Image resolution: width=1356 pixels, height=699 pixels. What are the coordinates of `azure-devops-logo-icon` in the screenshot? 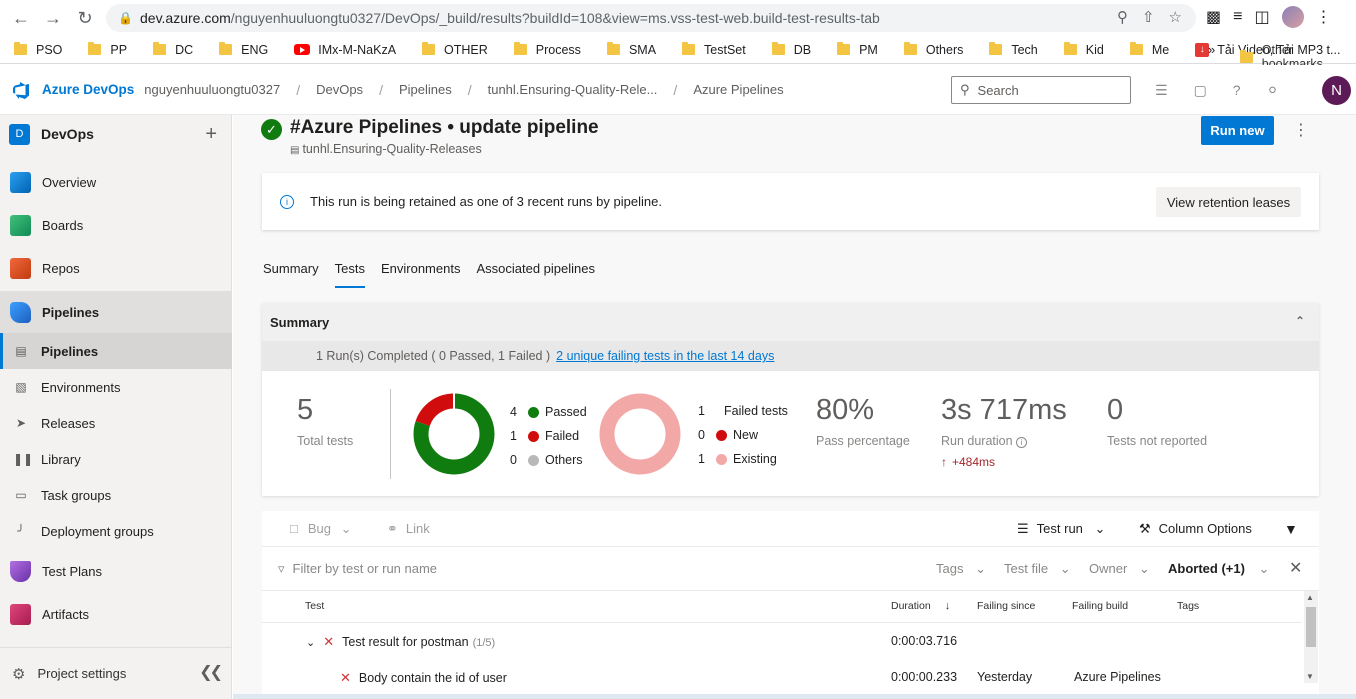 It's located at (21, 90).